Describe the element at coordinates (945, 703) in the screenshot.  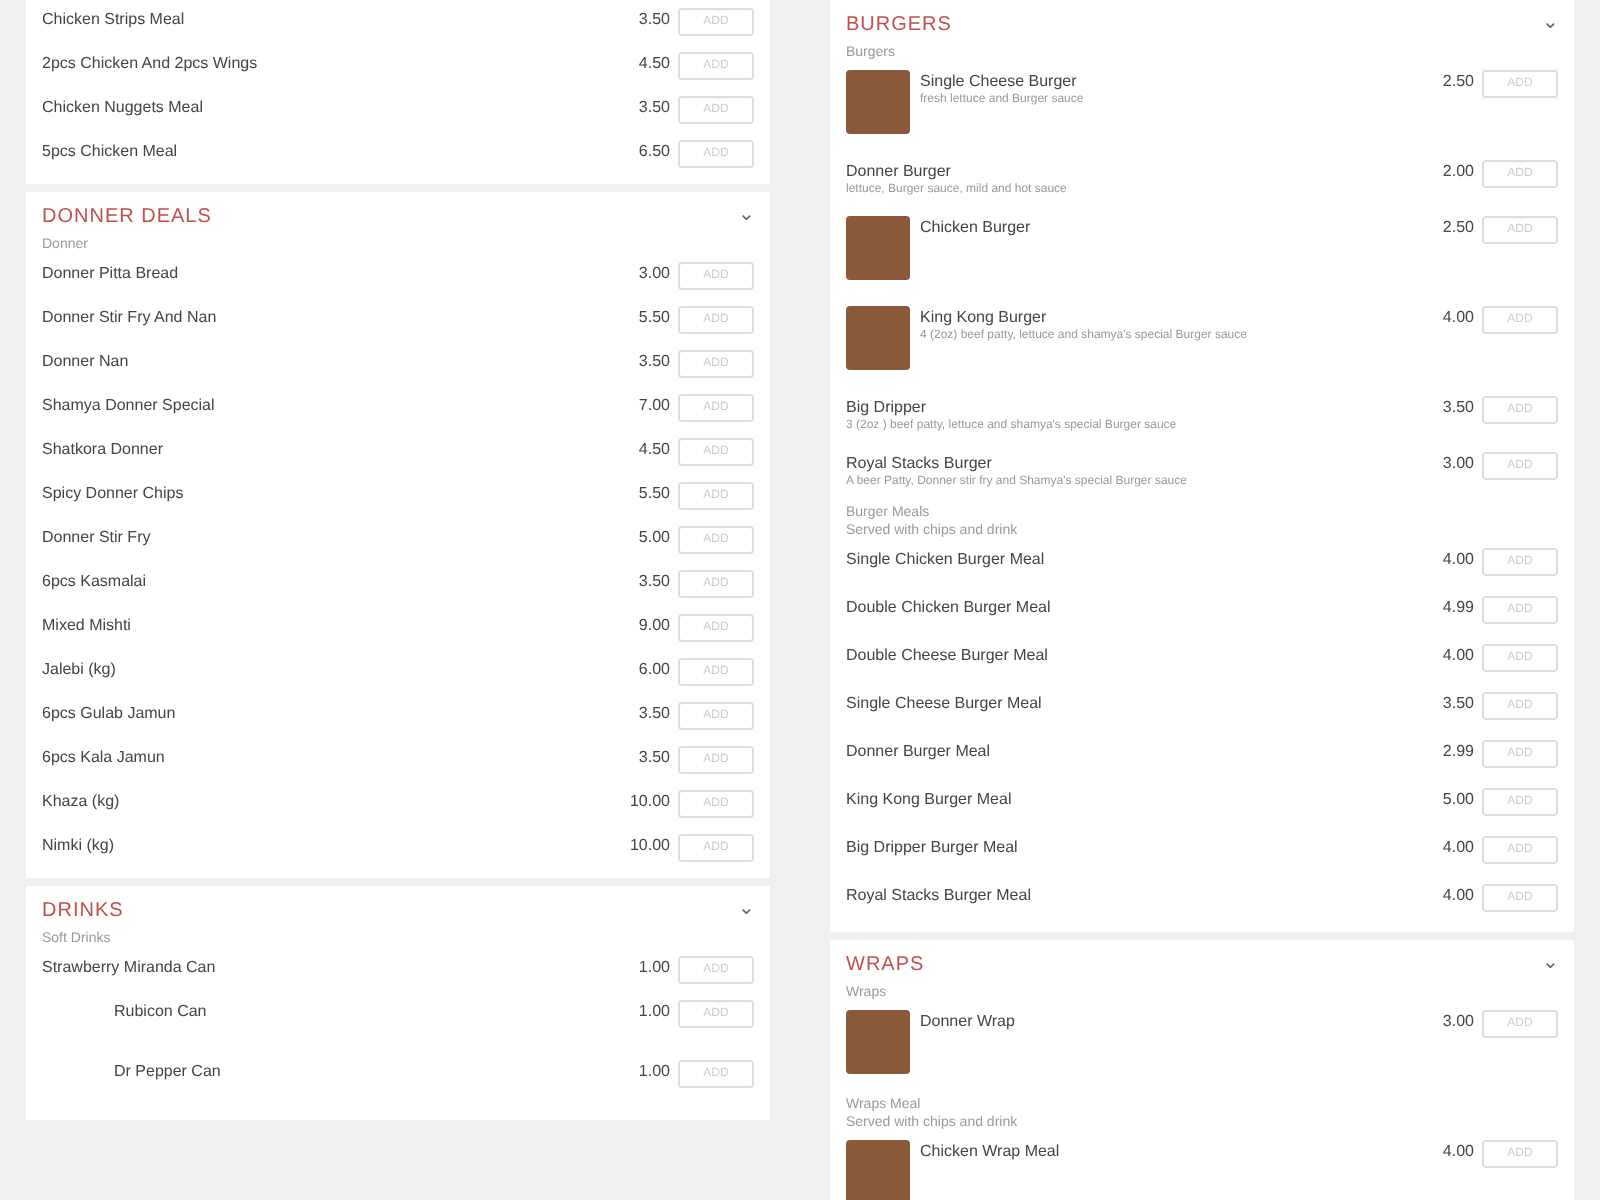
I see `item-name: Single Cheese Burger Meal` at that location.